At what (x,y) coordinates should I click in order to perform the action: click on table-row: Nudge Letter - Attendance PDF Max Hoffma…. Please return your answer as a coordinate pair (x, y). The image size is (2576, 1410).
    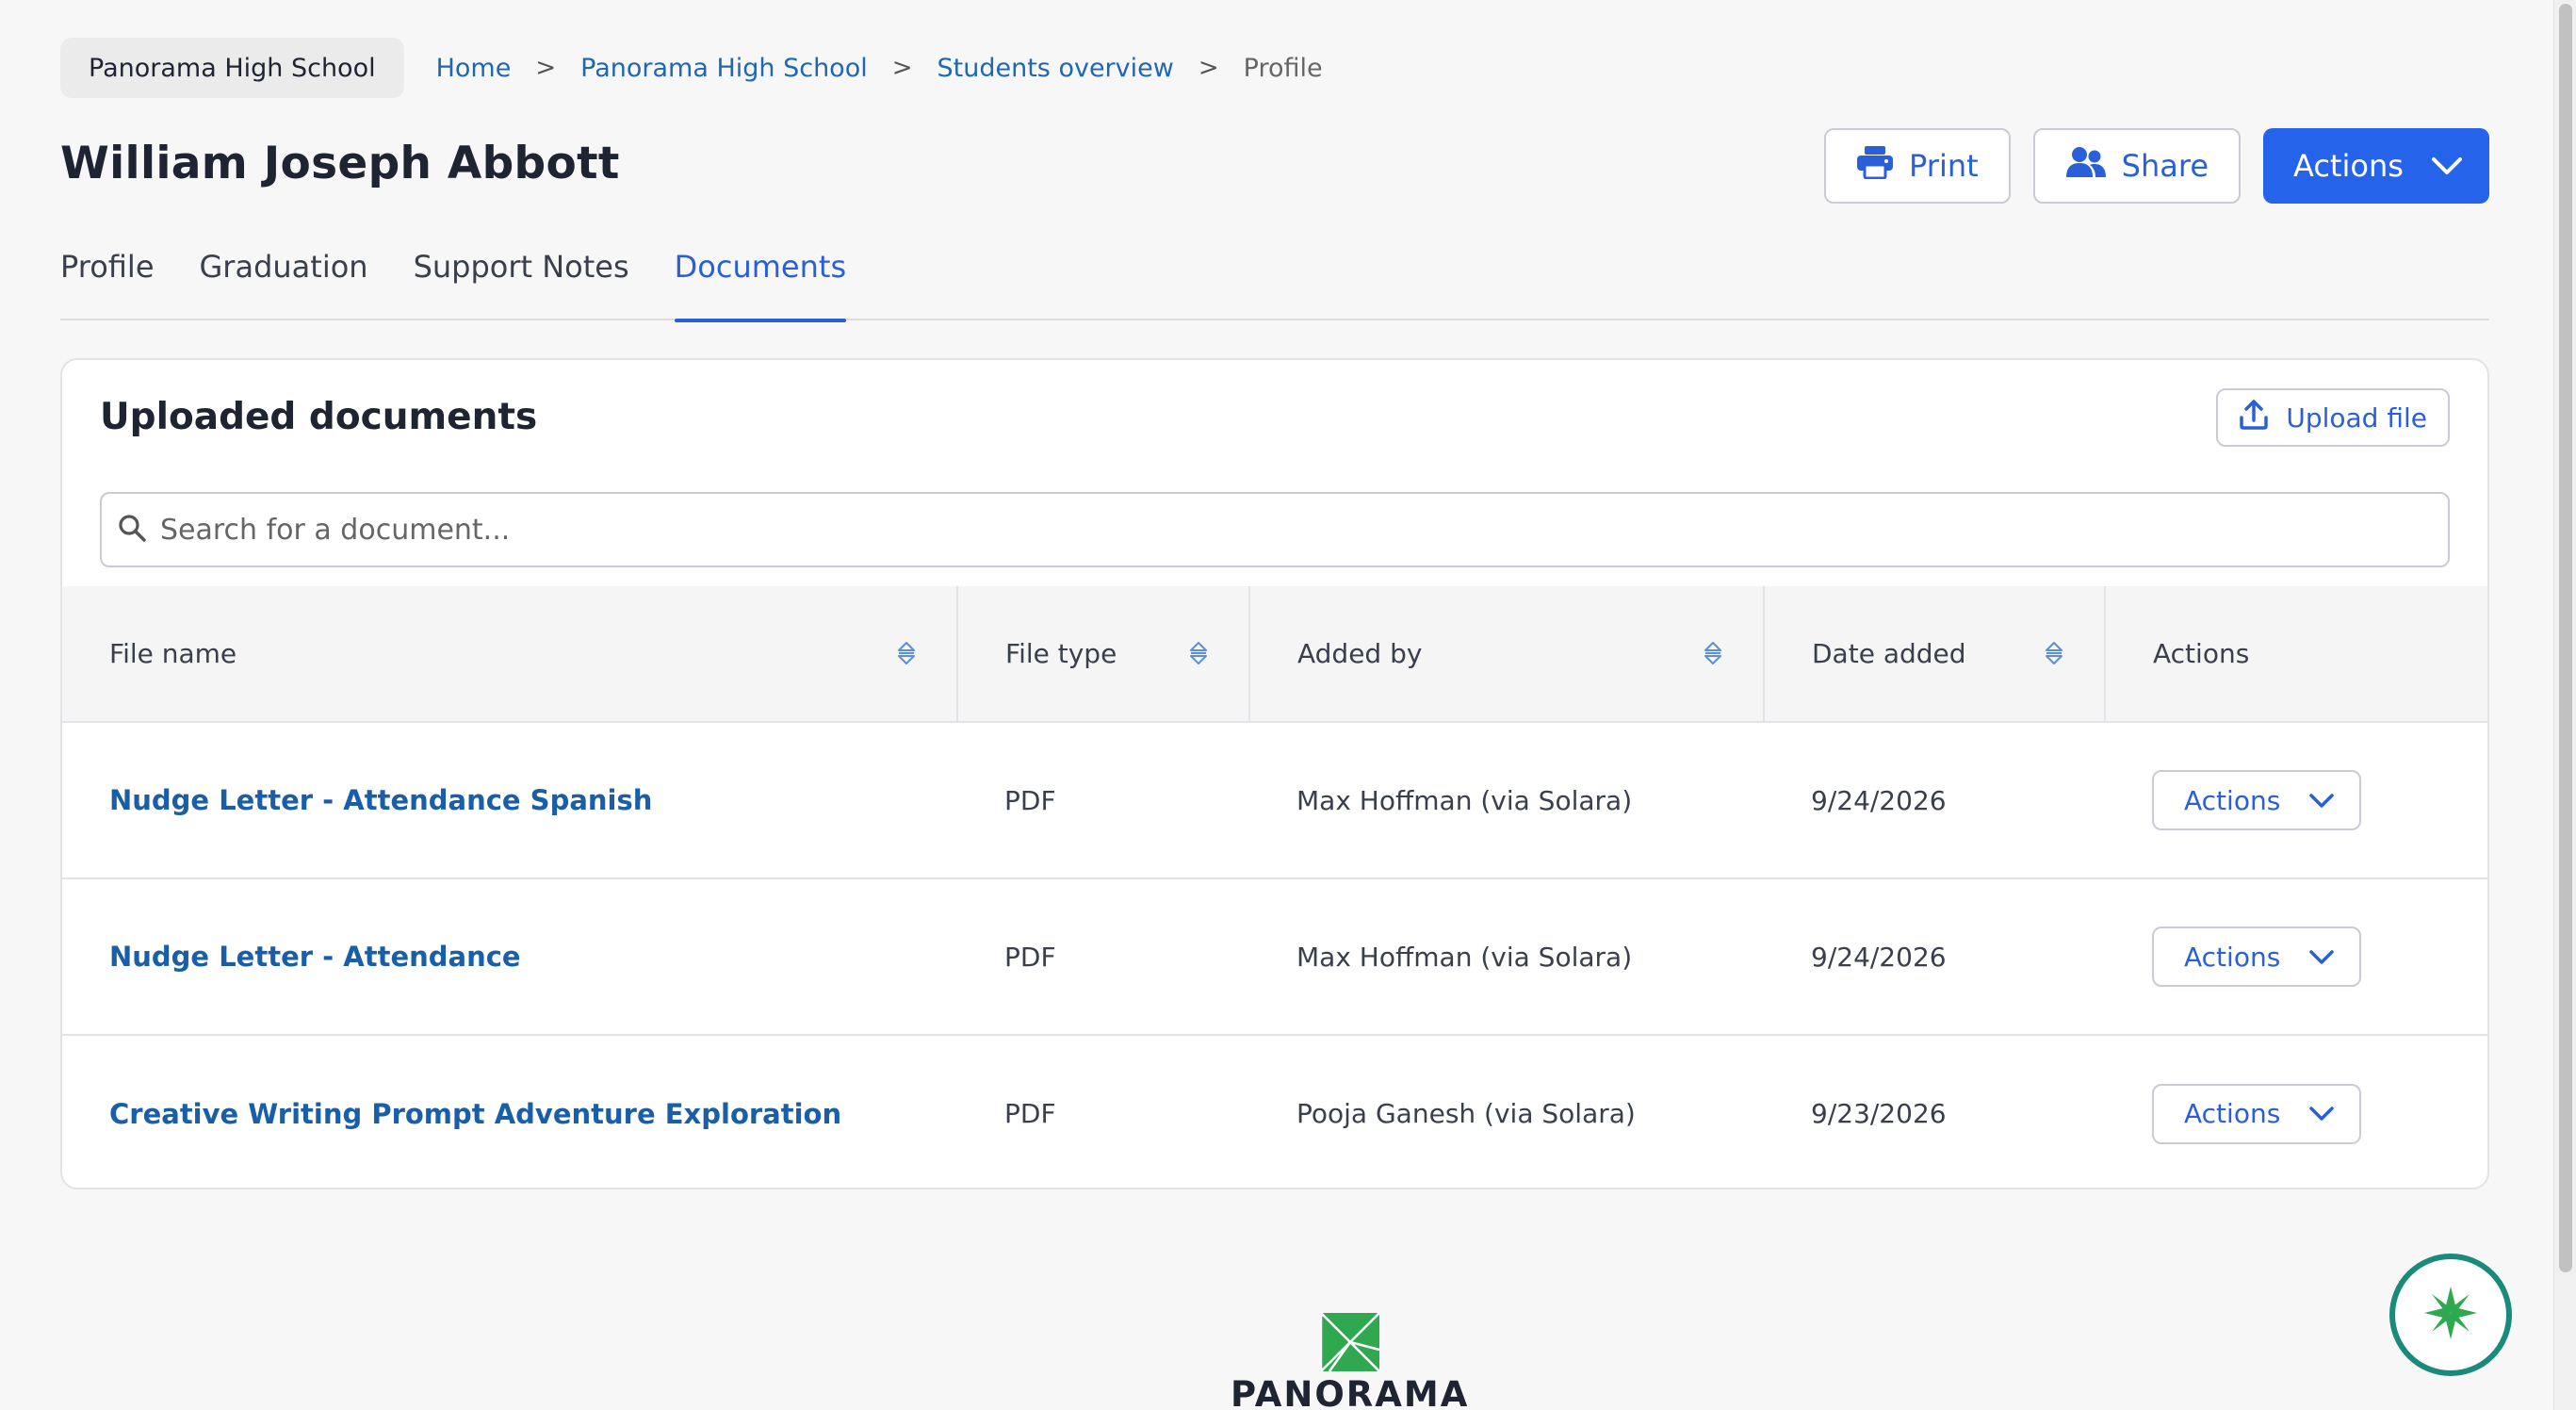
    Looking at the image, I should click on (1274, 957).